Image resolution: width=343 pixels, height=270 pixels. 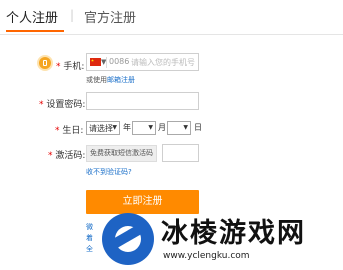 I want to click on year-select: 请选择 ▼, so click(x=103, y=128).